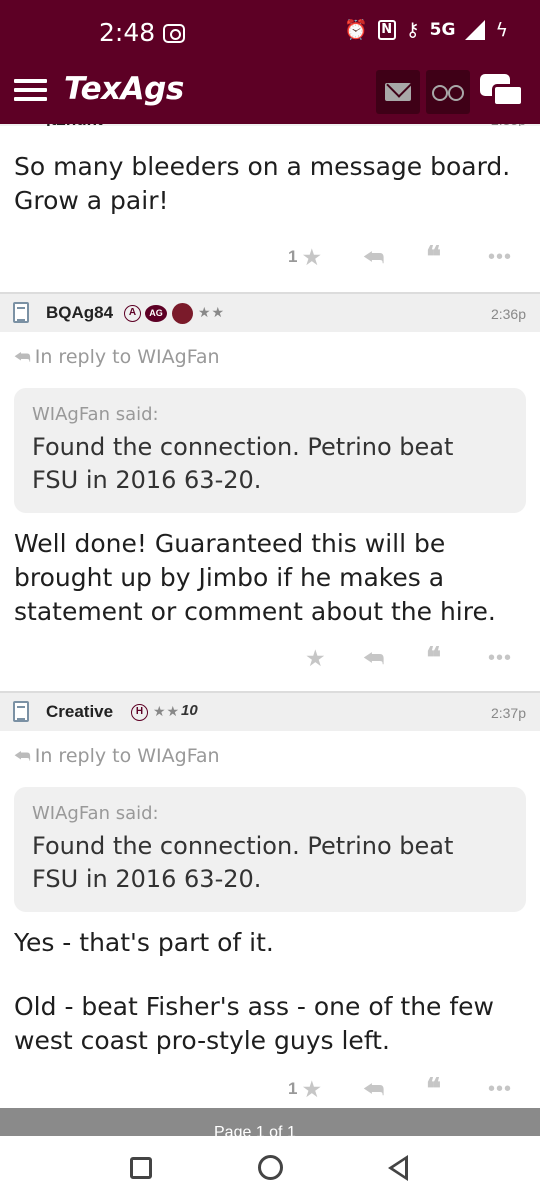 The height and width of the screenshot is (1200, 540). What do you see at coordinates (508, 314) in the screenshot?
I see `post-time: 2:36p` at bounding box center [508, 314].